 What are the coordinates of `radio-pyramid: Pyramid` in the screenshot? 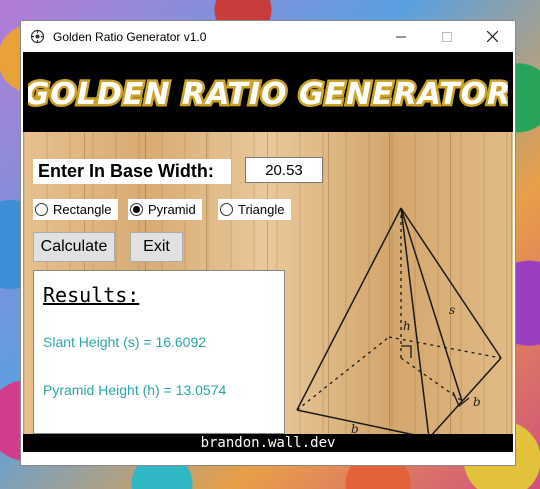 It's located at (165, 209).